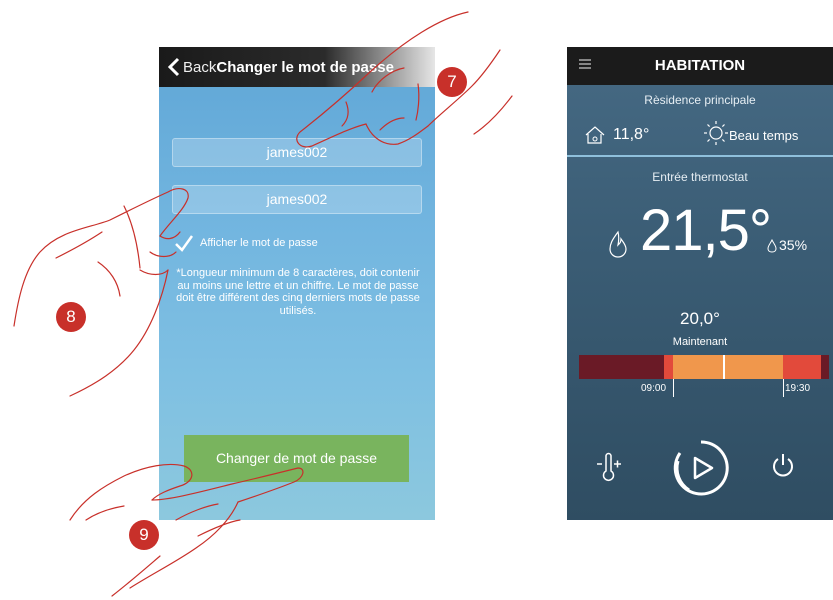 This screenshot has width=833, height=600. Describe the element at coordinates (71, 317) in the screenshot. I see `step-badge-8: 8` at that location.